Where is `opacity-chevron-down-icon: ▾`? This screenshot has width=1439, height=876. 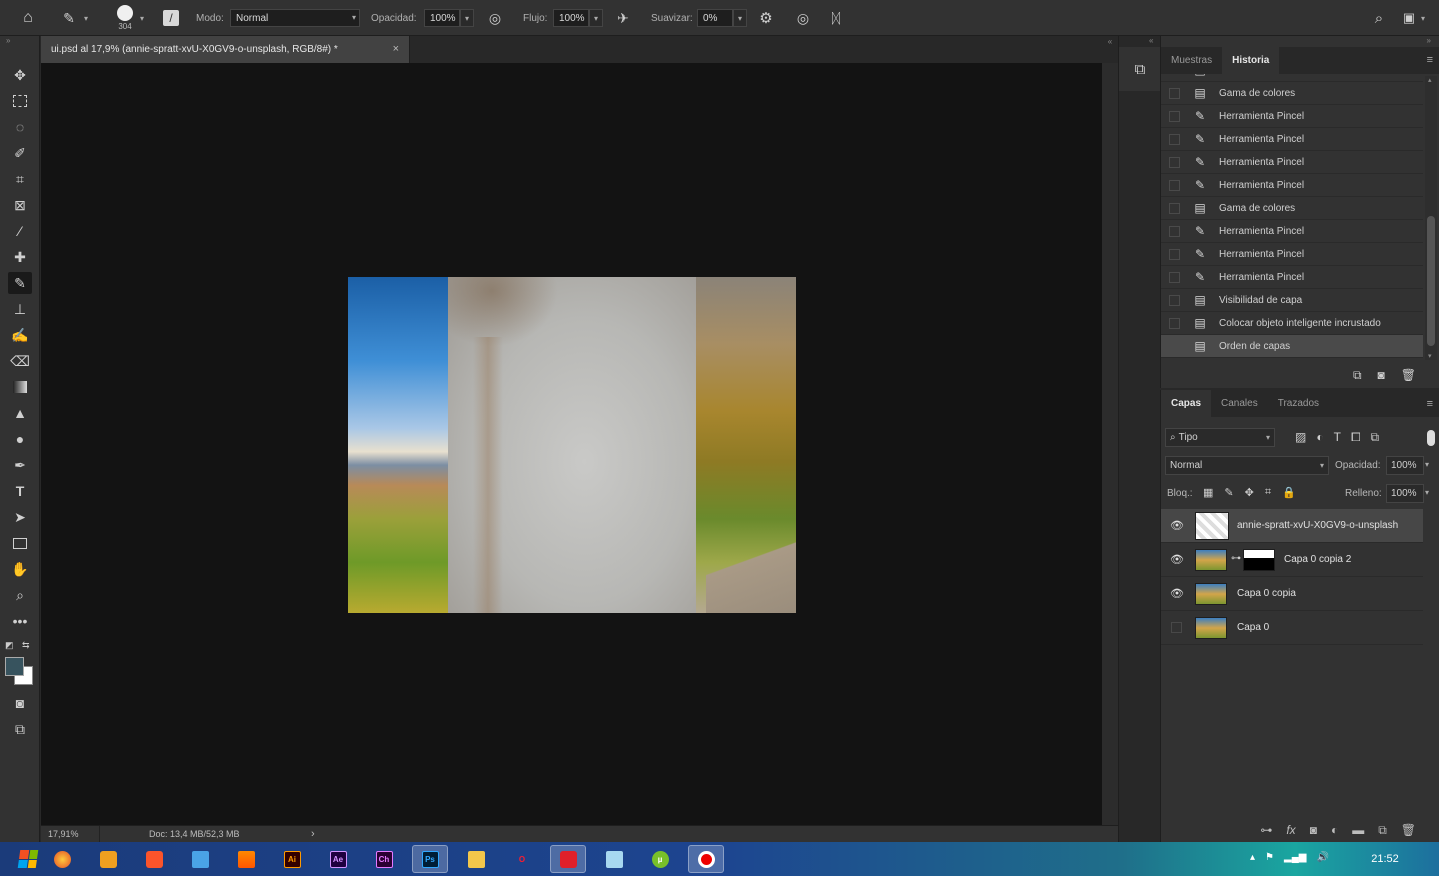
opacity-chevron-down-icon: ▾ is located at coordinates (467, 18).